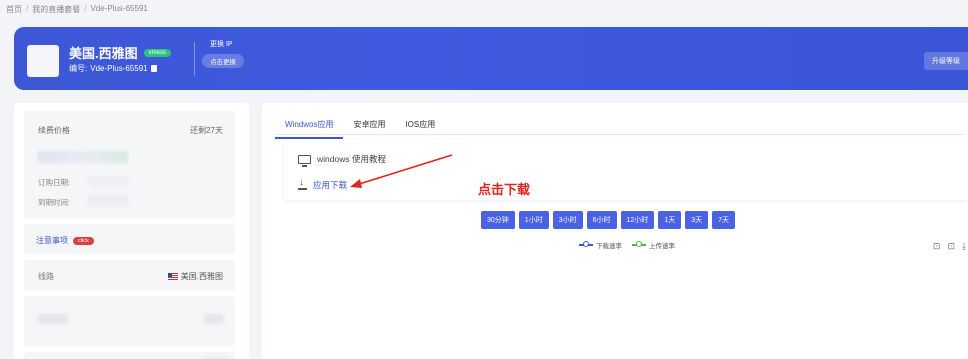 The image size is (968, 359). I want to click on tab-divider, so click(620, 134).